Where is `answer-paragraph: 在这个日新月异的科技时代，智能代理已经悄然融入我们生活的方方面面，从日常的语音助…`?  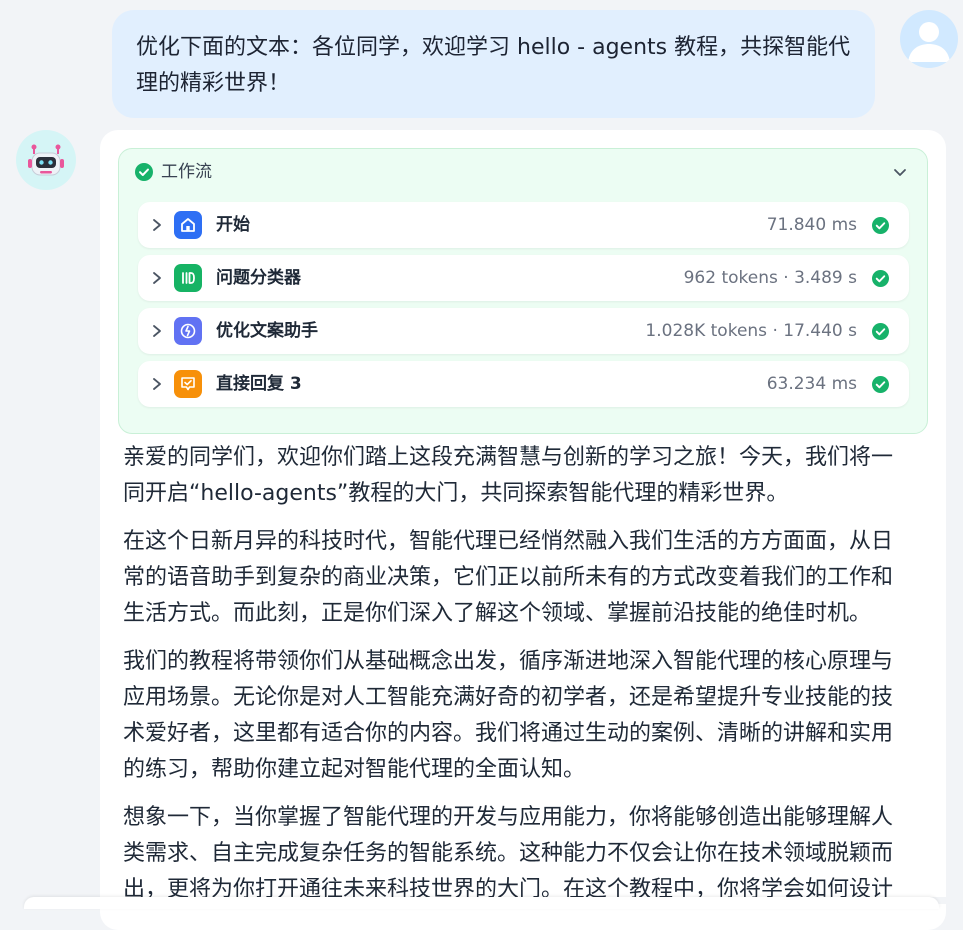
answer-paragraph: 在这个日新月异的科技时代，智能代理已经悄然融入我们生活的方方面面，从日常的语音助… is located at coordinates (508, 577).